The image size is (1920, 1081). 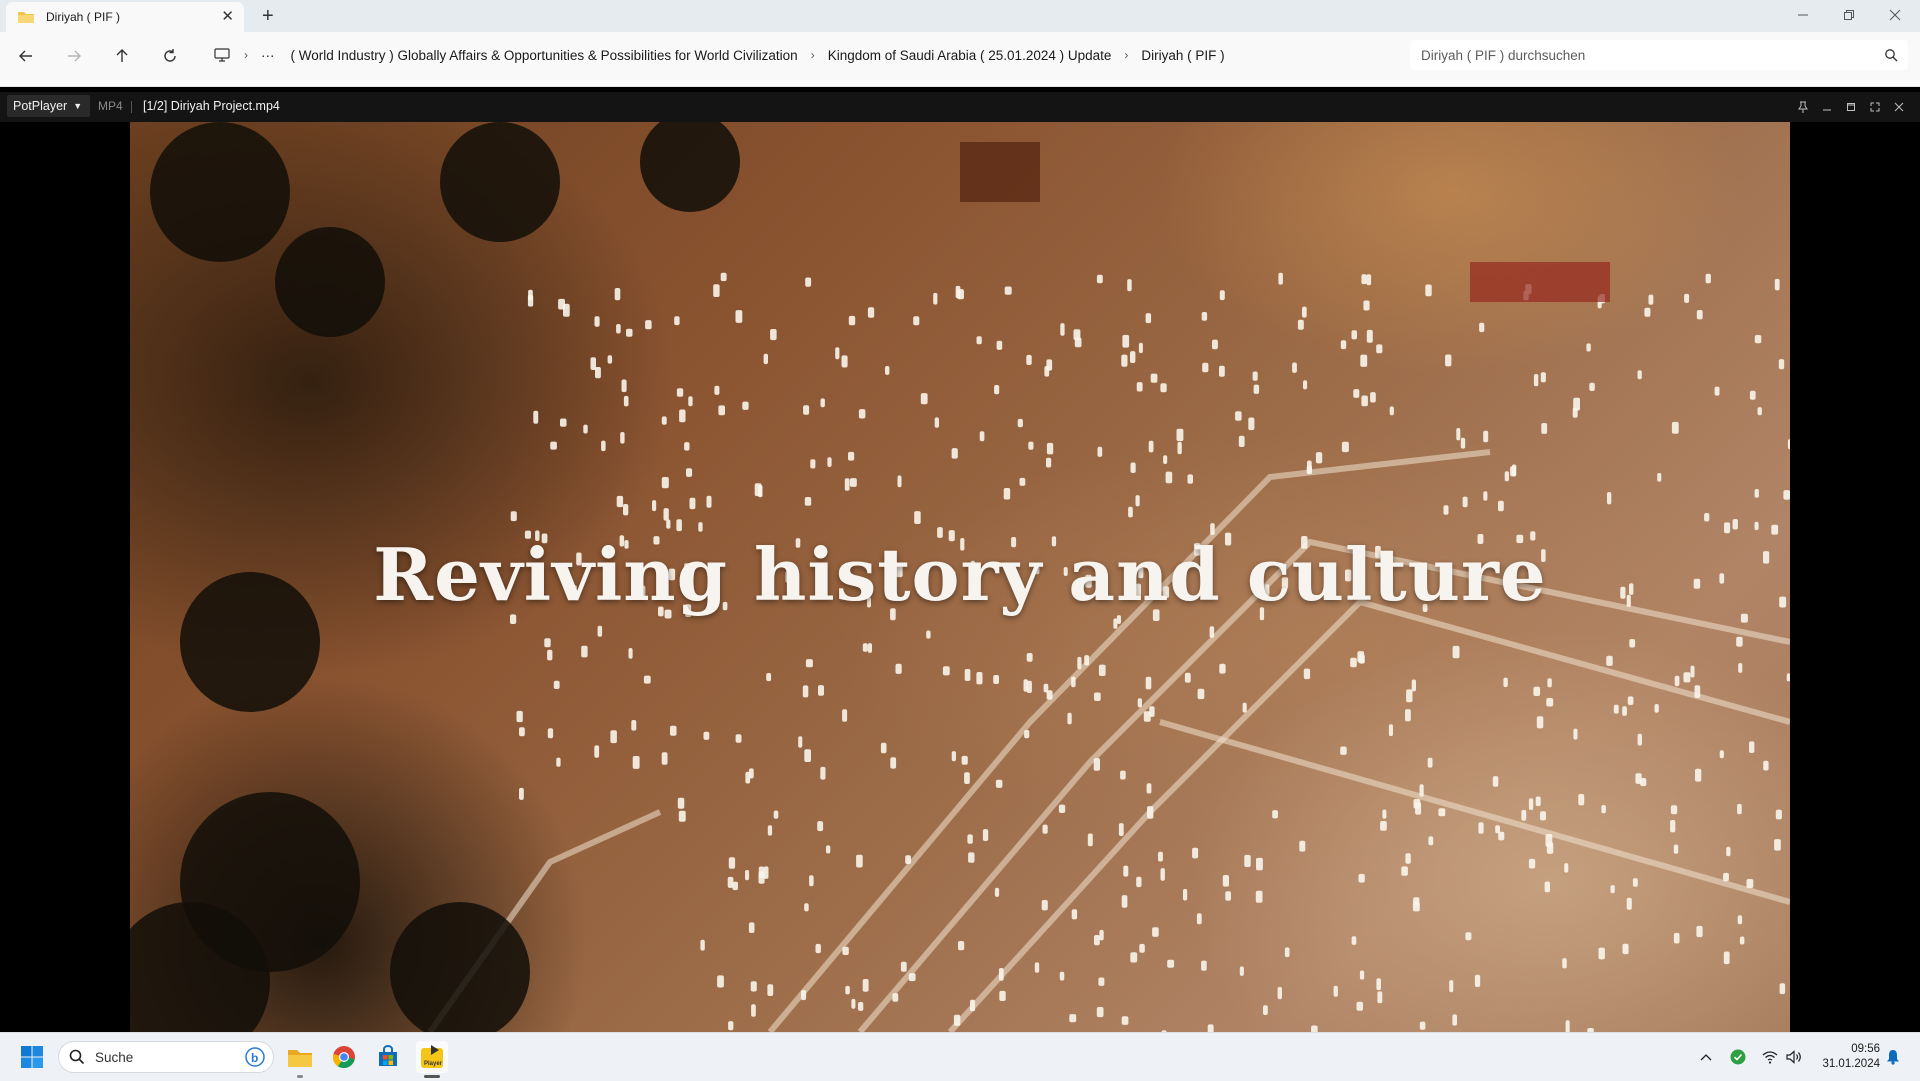 I want to click on breadcrumb-more: ···, so click(x=268, y=55).